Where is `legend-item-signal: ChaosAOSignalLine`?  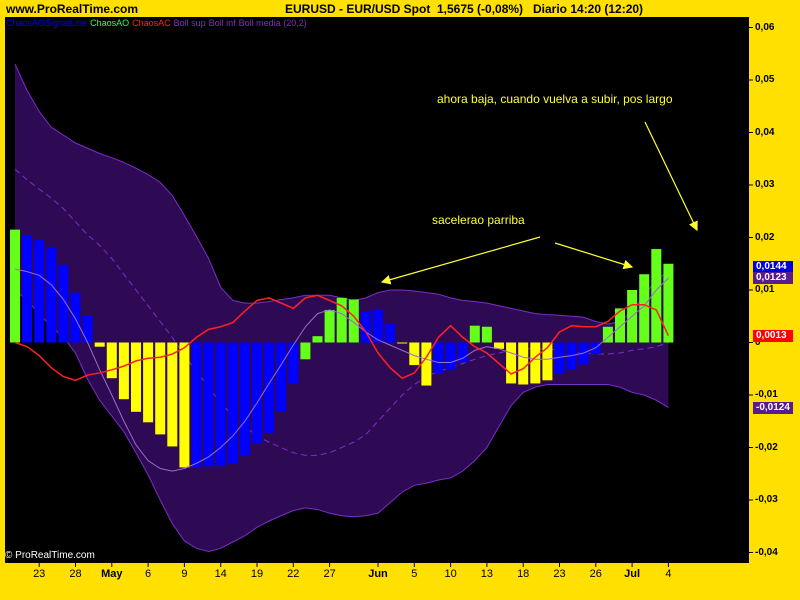
legend-item-signal: ChaosAOSignalLine is located at coordinates (47, 23).